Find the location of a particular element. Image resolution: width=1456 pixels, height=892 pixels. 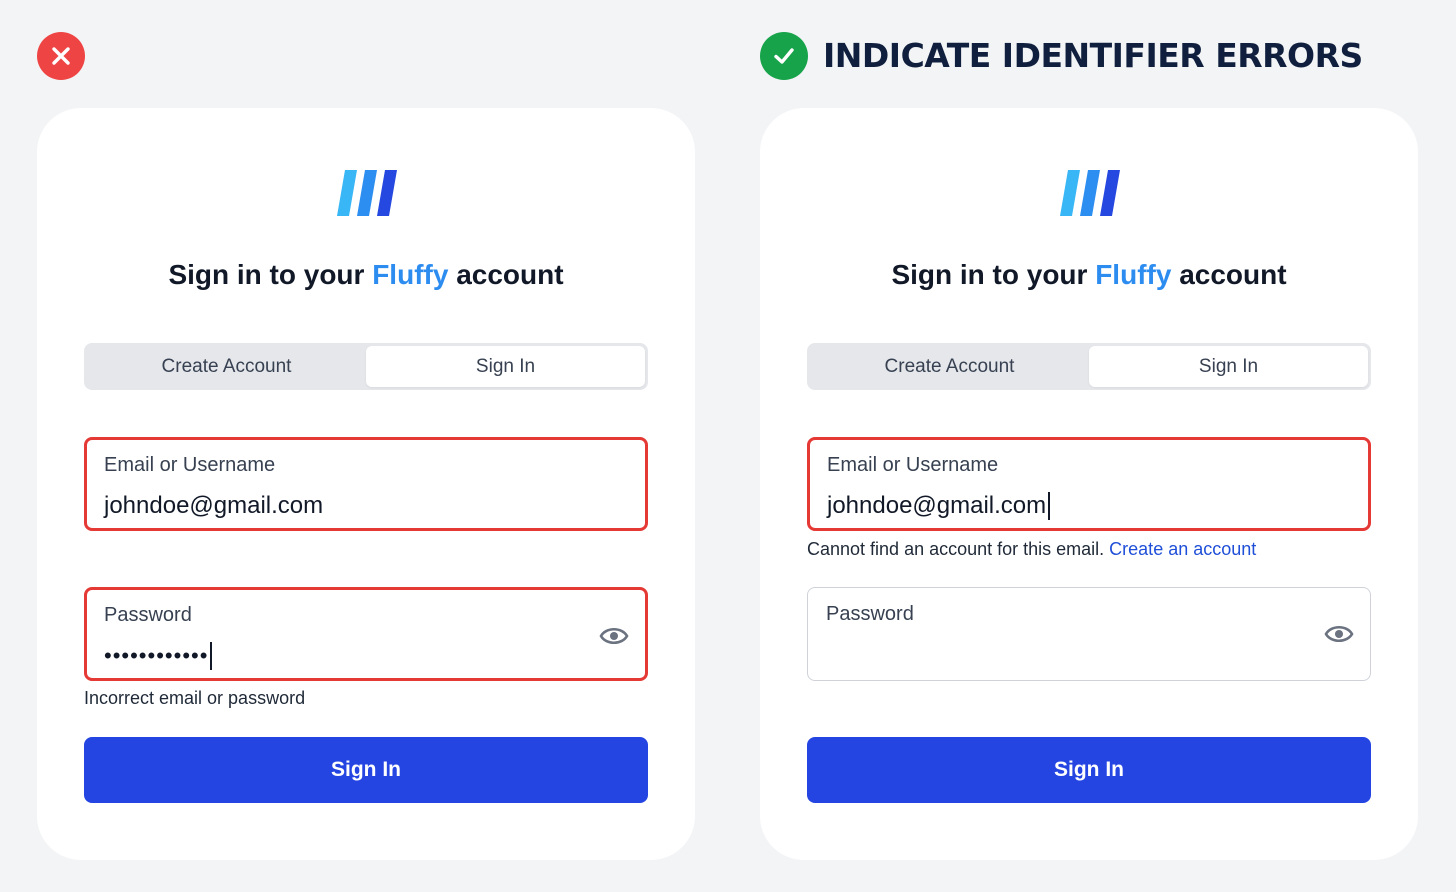

create-account-link: Create an account is located at coordinates (1182, 549).